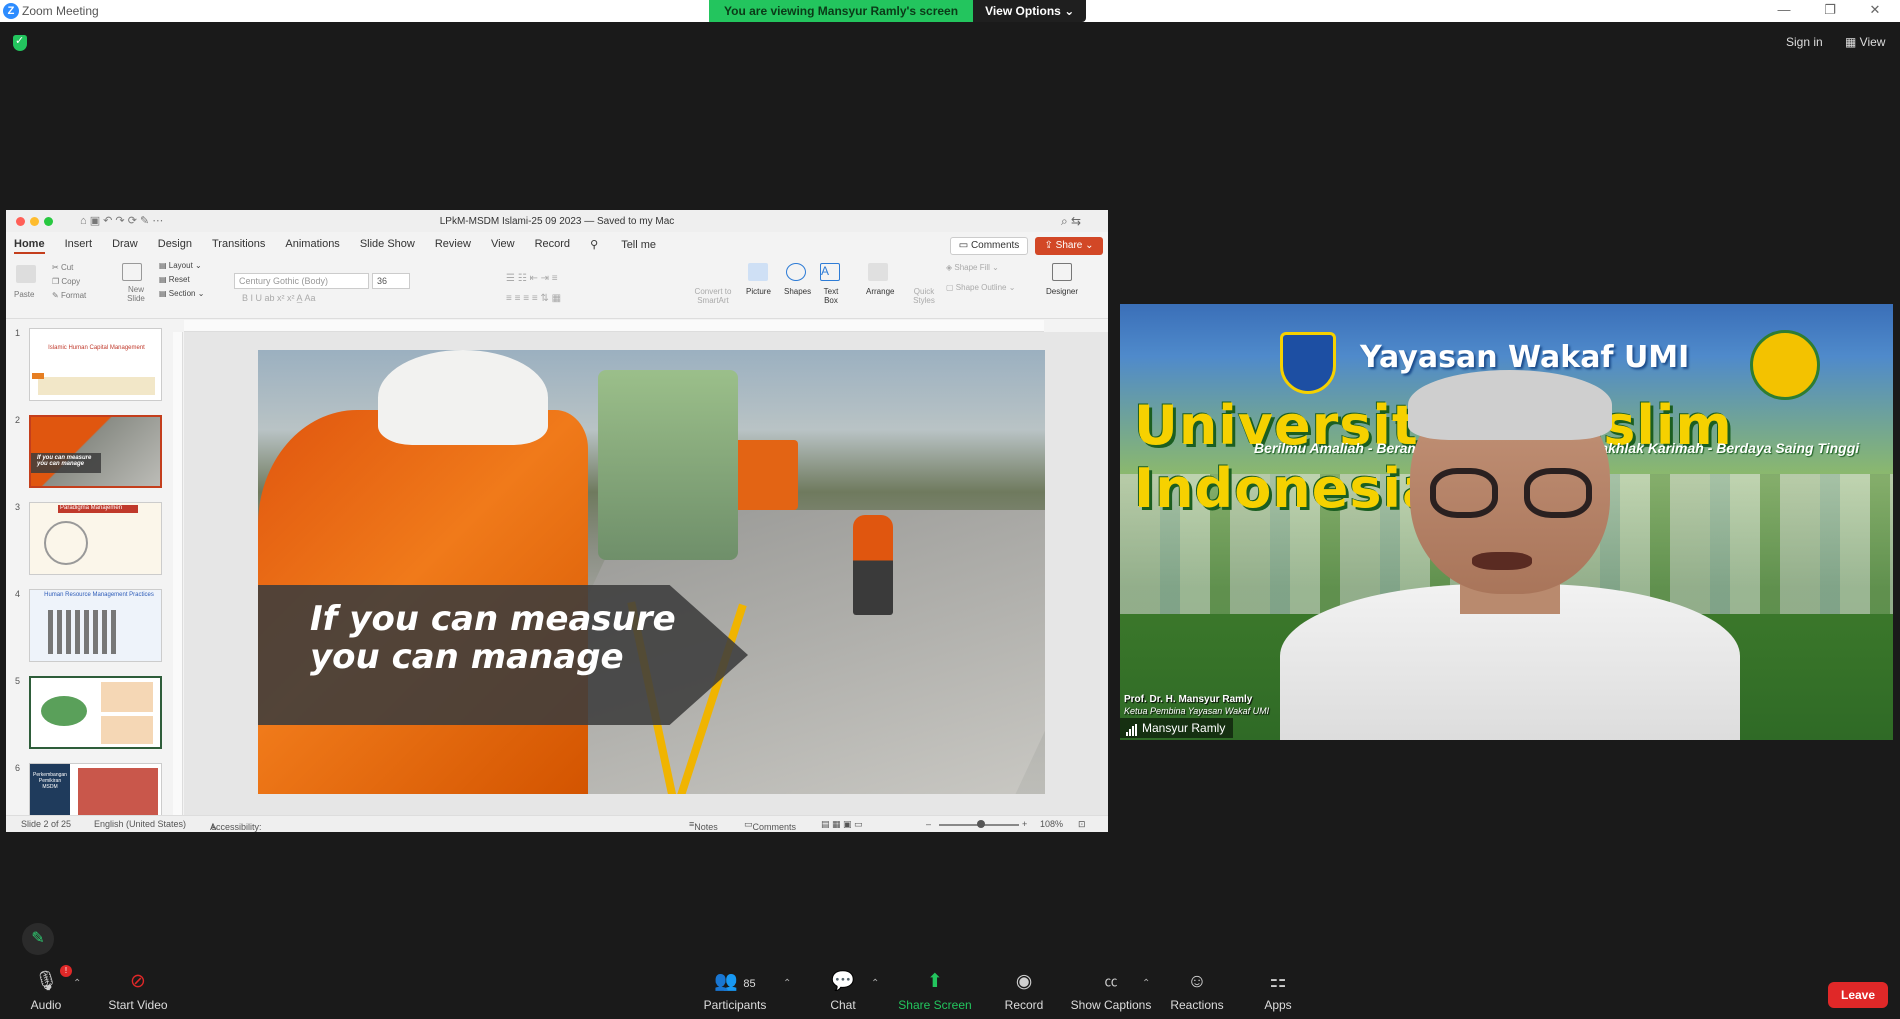 The image size is (1900, 1019). I want to click on tab-review: Review, so click(453, 246).